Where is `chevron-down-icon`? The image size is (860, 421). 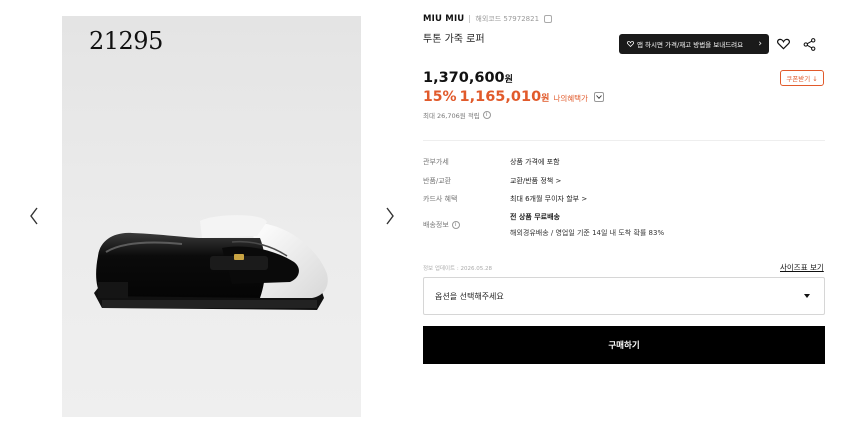 chevron-down-icon is located at coordinates (599, 97).